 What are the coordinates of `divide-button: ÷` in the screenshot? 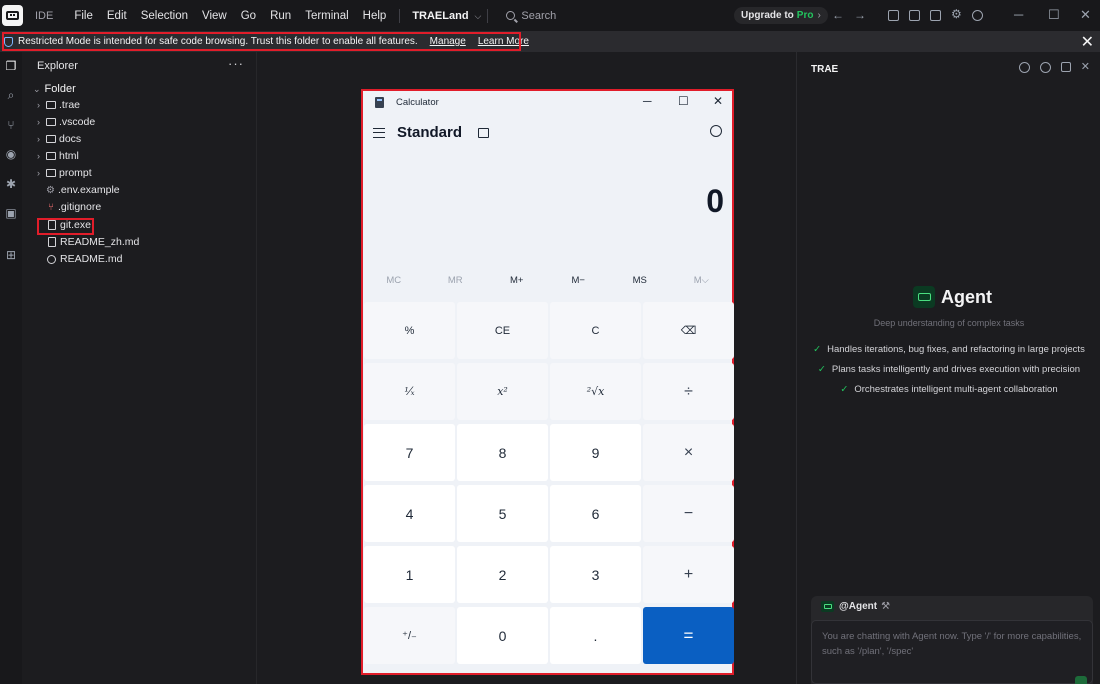 It's located at (688, 391).